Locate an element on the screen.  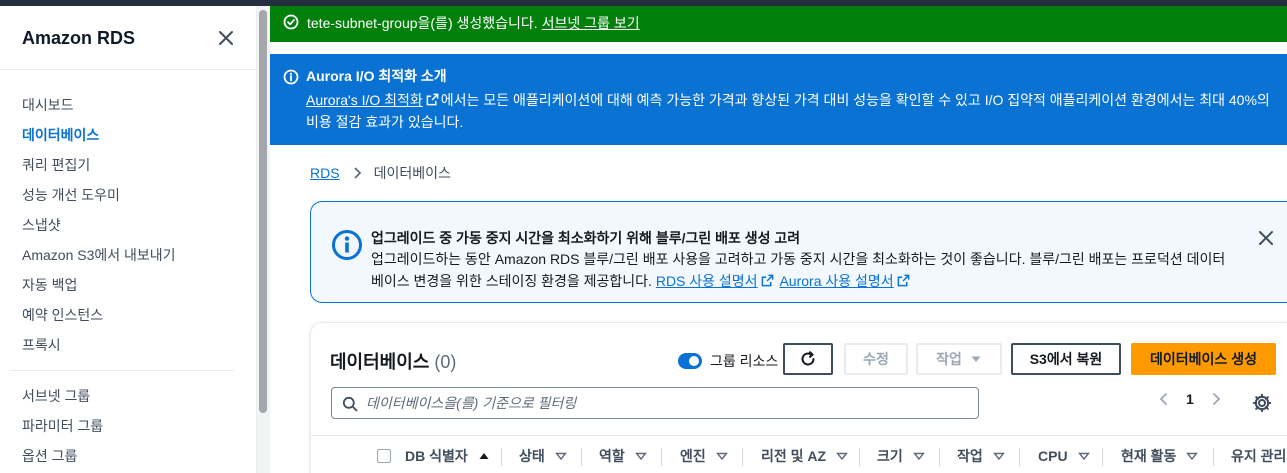
sidebar-item-proxies: 프록시 is located at coordinates (128, 345).